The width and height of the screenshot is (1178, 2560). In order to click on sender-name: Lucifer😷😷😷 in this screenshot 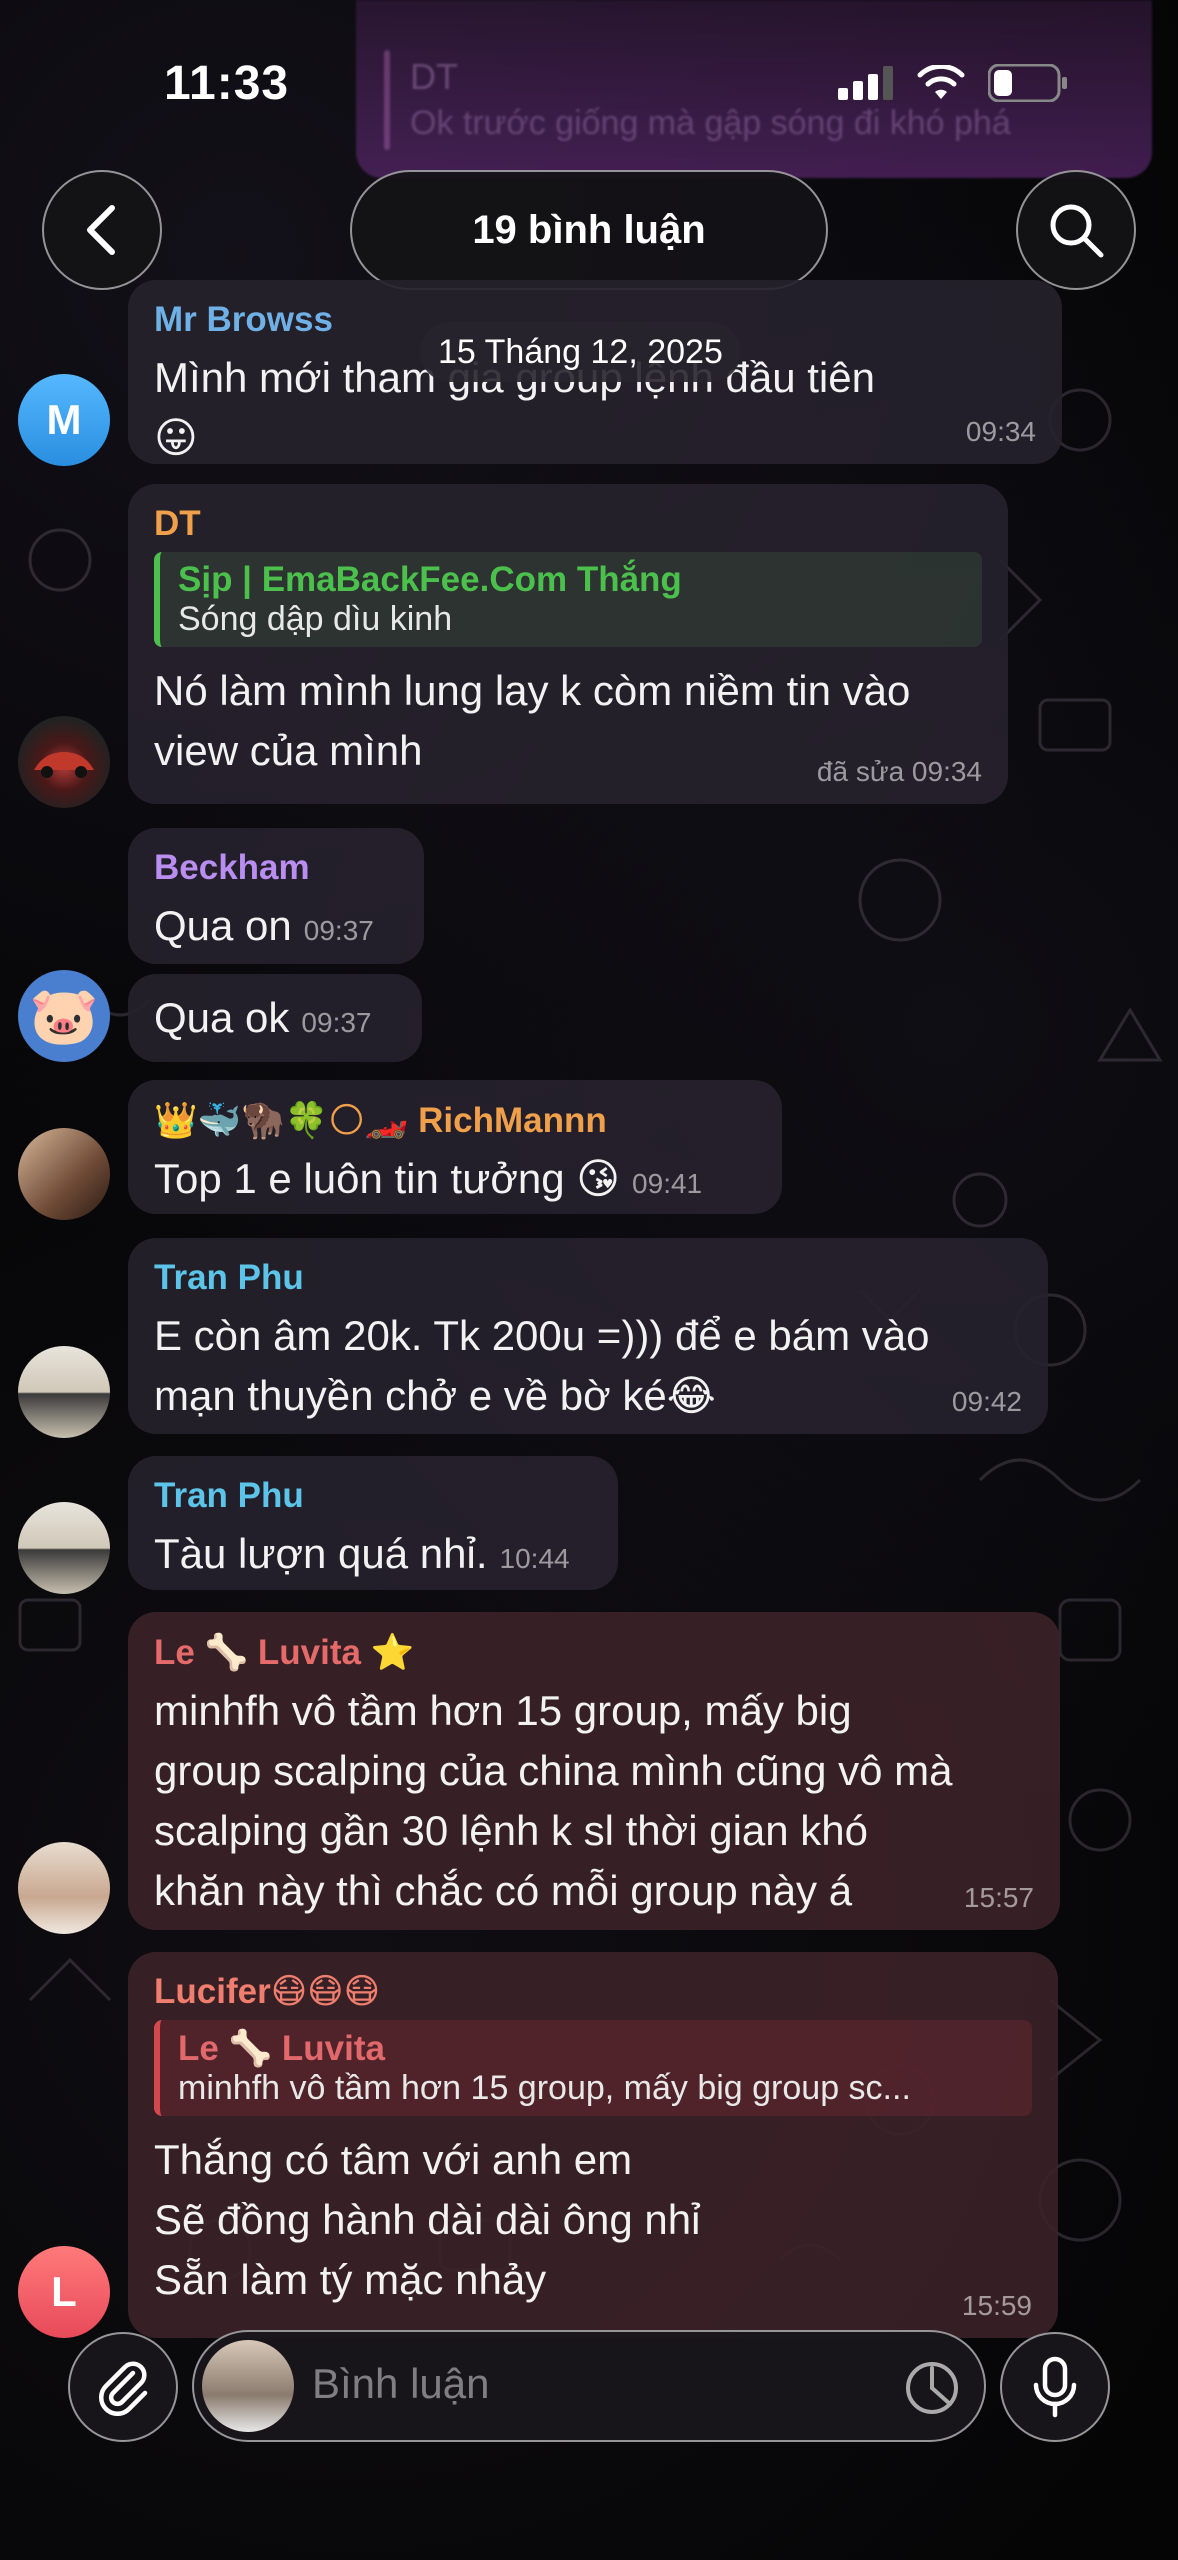, I will do `click(593, 1992)`.